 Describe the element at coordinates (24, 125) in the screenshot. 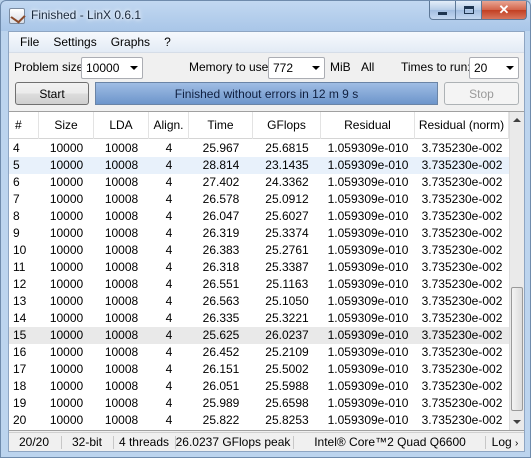

I see `column-header: #` at that location.